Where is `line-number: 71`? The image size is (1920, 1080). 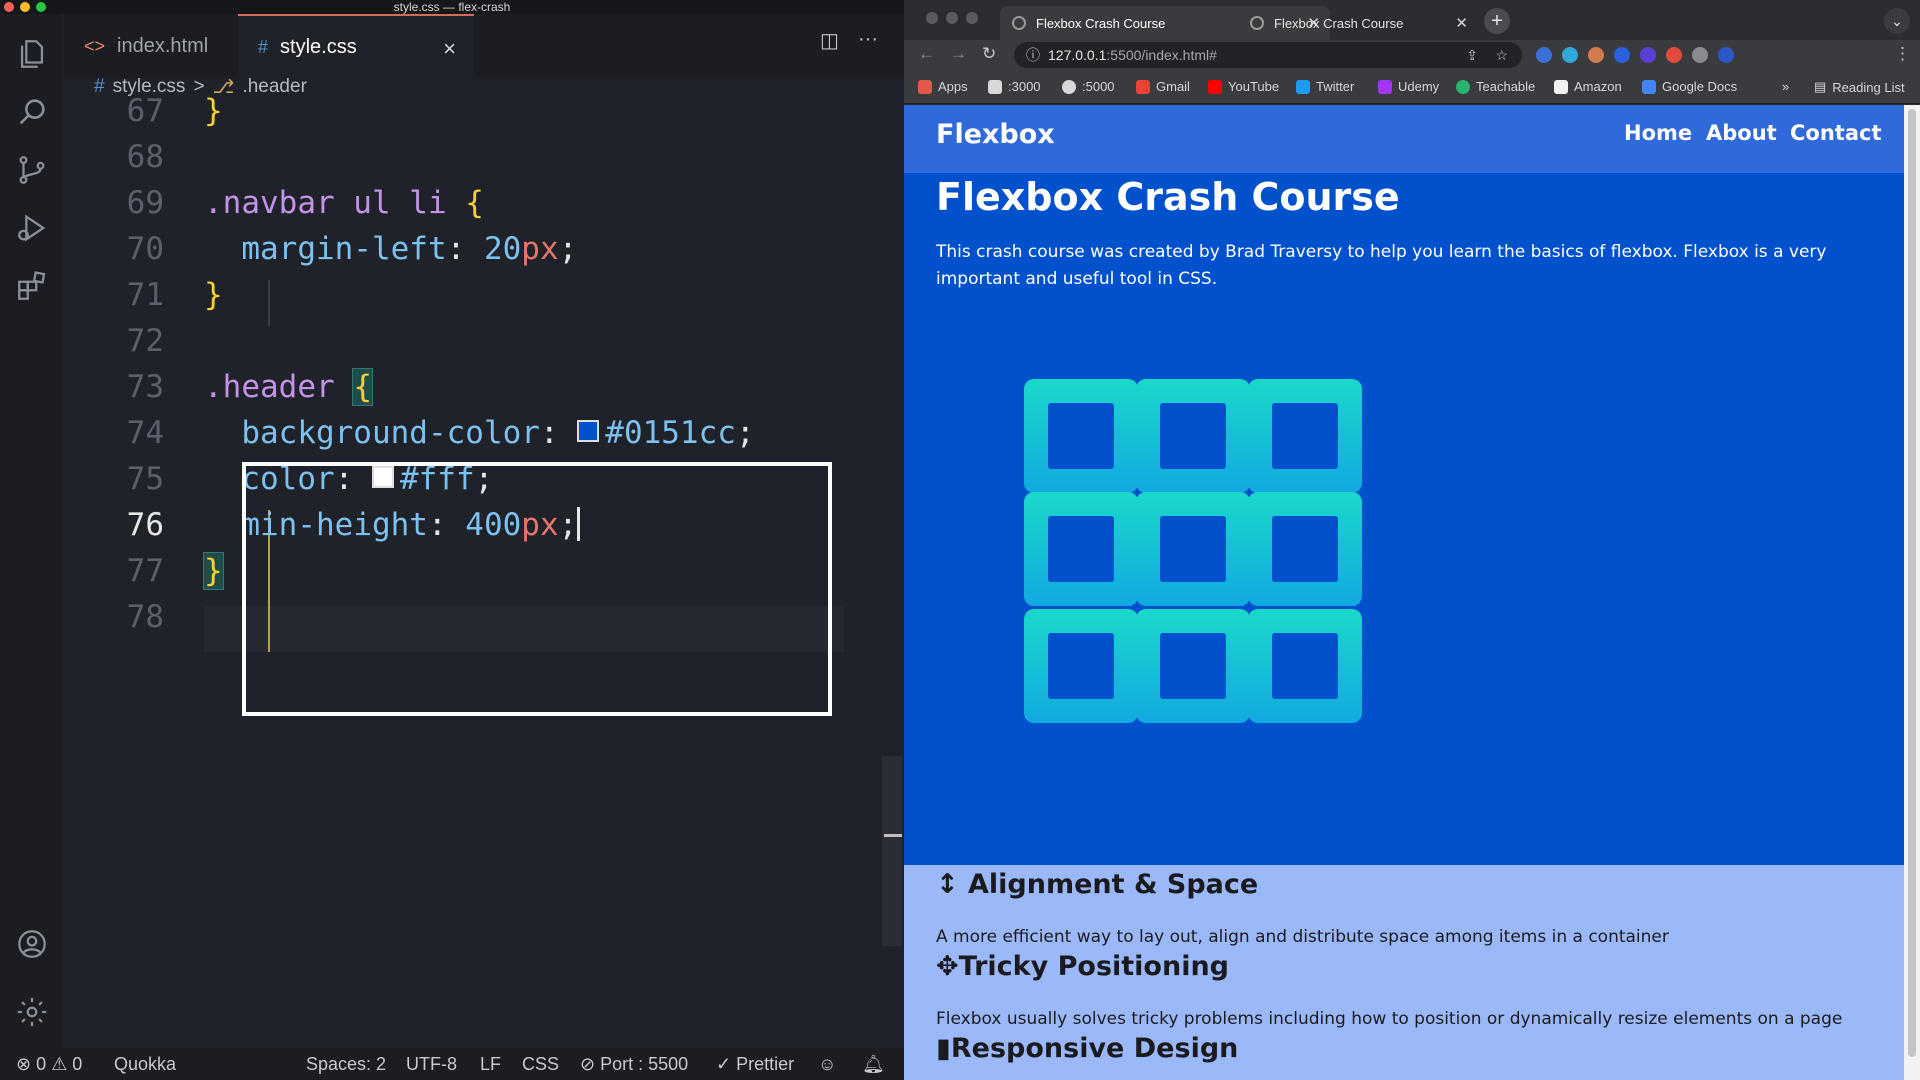
line-number: 71 is located at coordinates (145, 295).